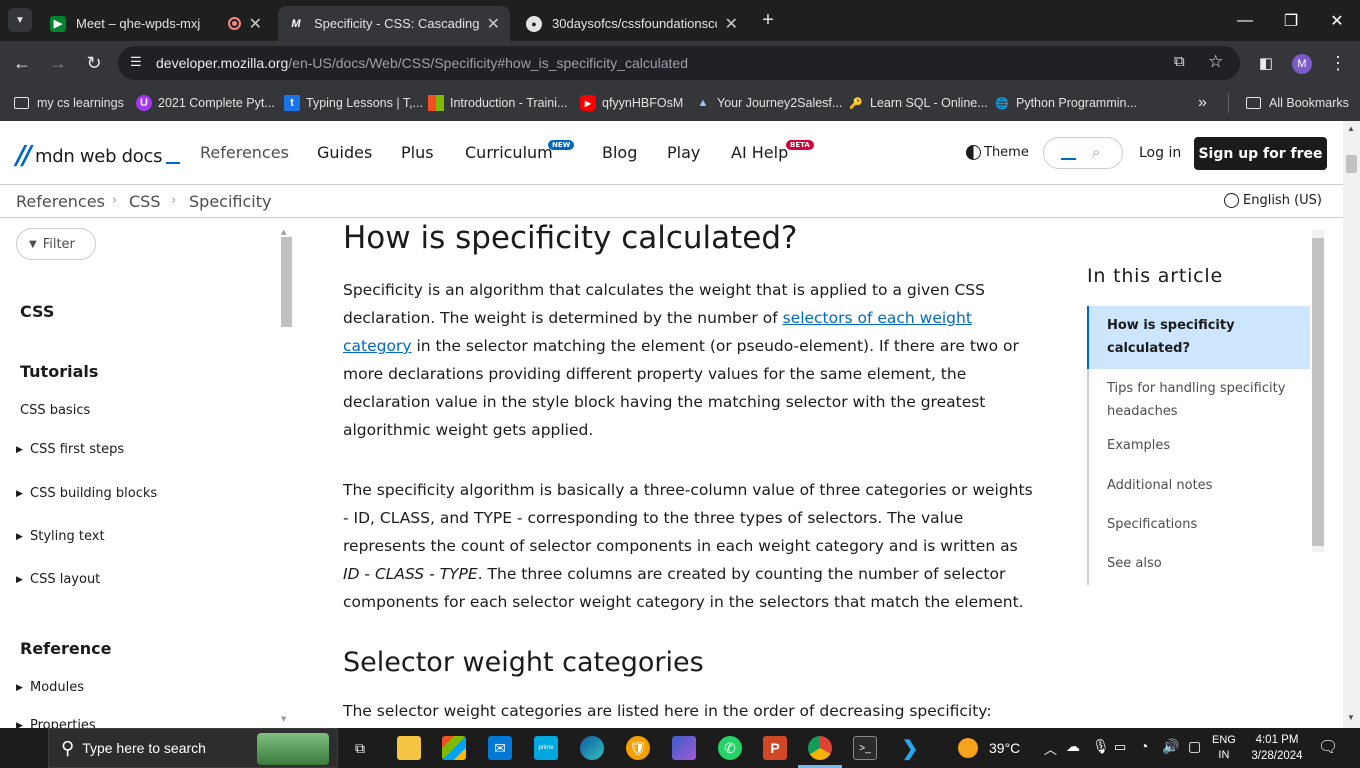 This screenshot has width=1360, height=768. Describe the element at coordinates (57, 687) in the screenshot. I see `sidebar-item-modules: Modules` at that location.